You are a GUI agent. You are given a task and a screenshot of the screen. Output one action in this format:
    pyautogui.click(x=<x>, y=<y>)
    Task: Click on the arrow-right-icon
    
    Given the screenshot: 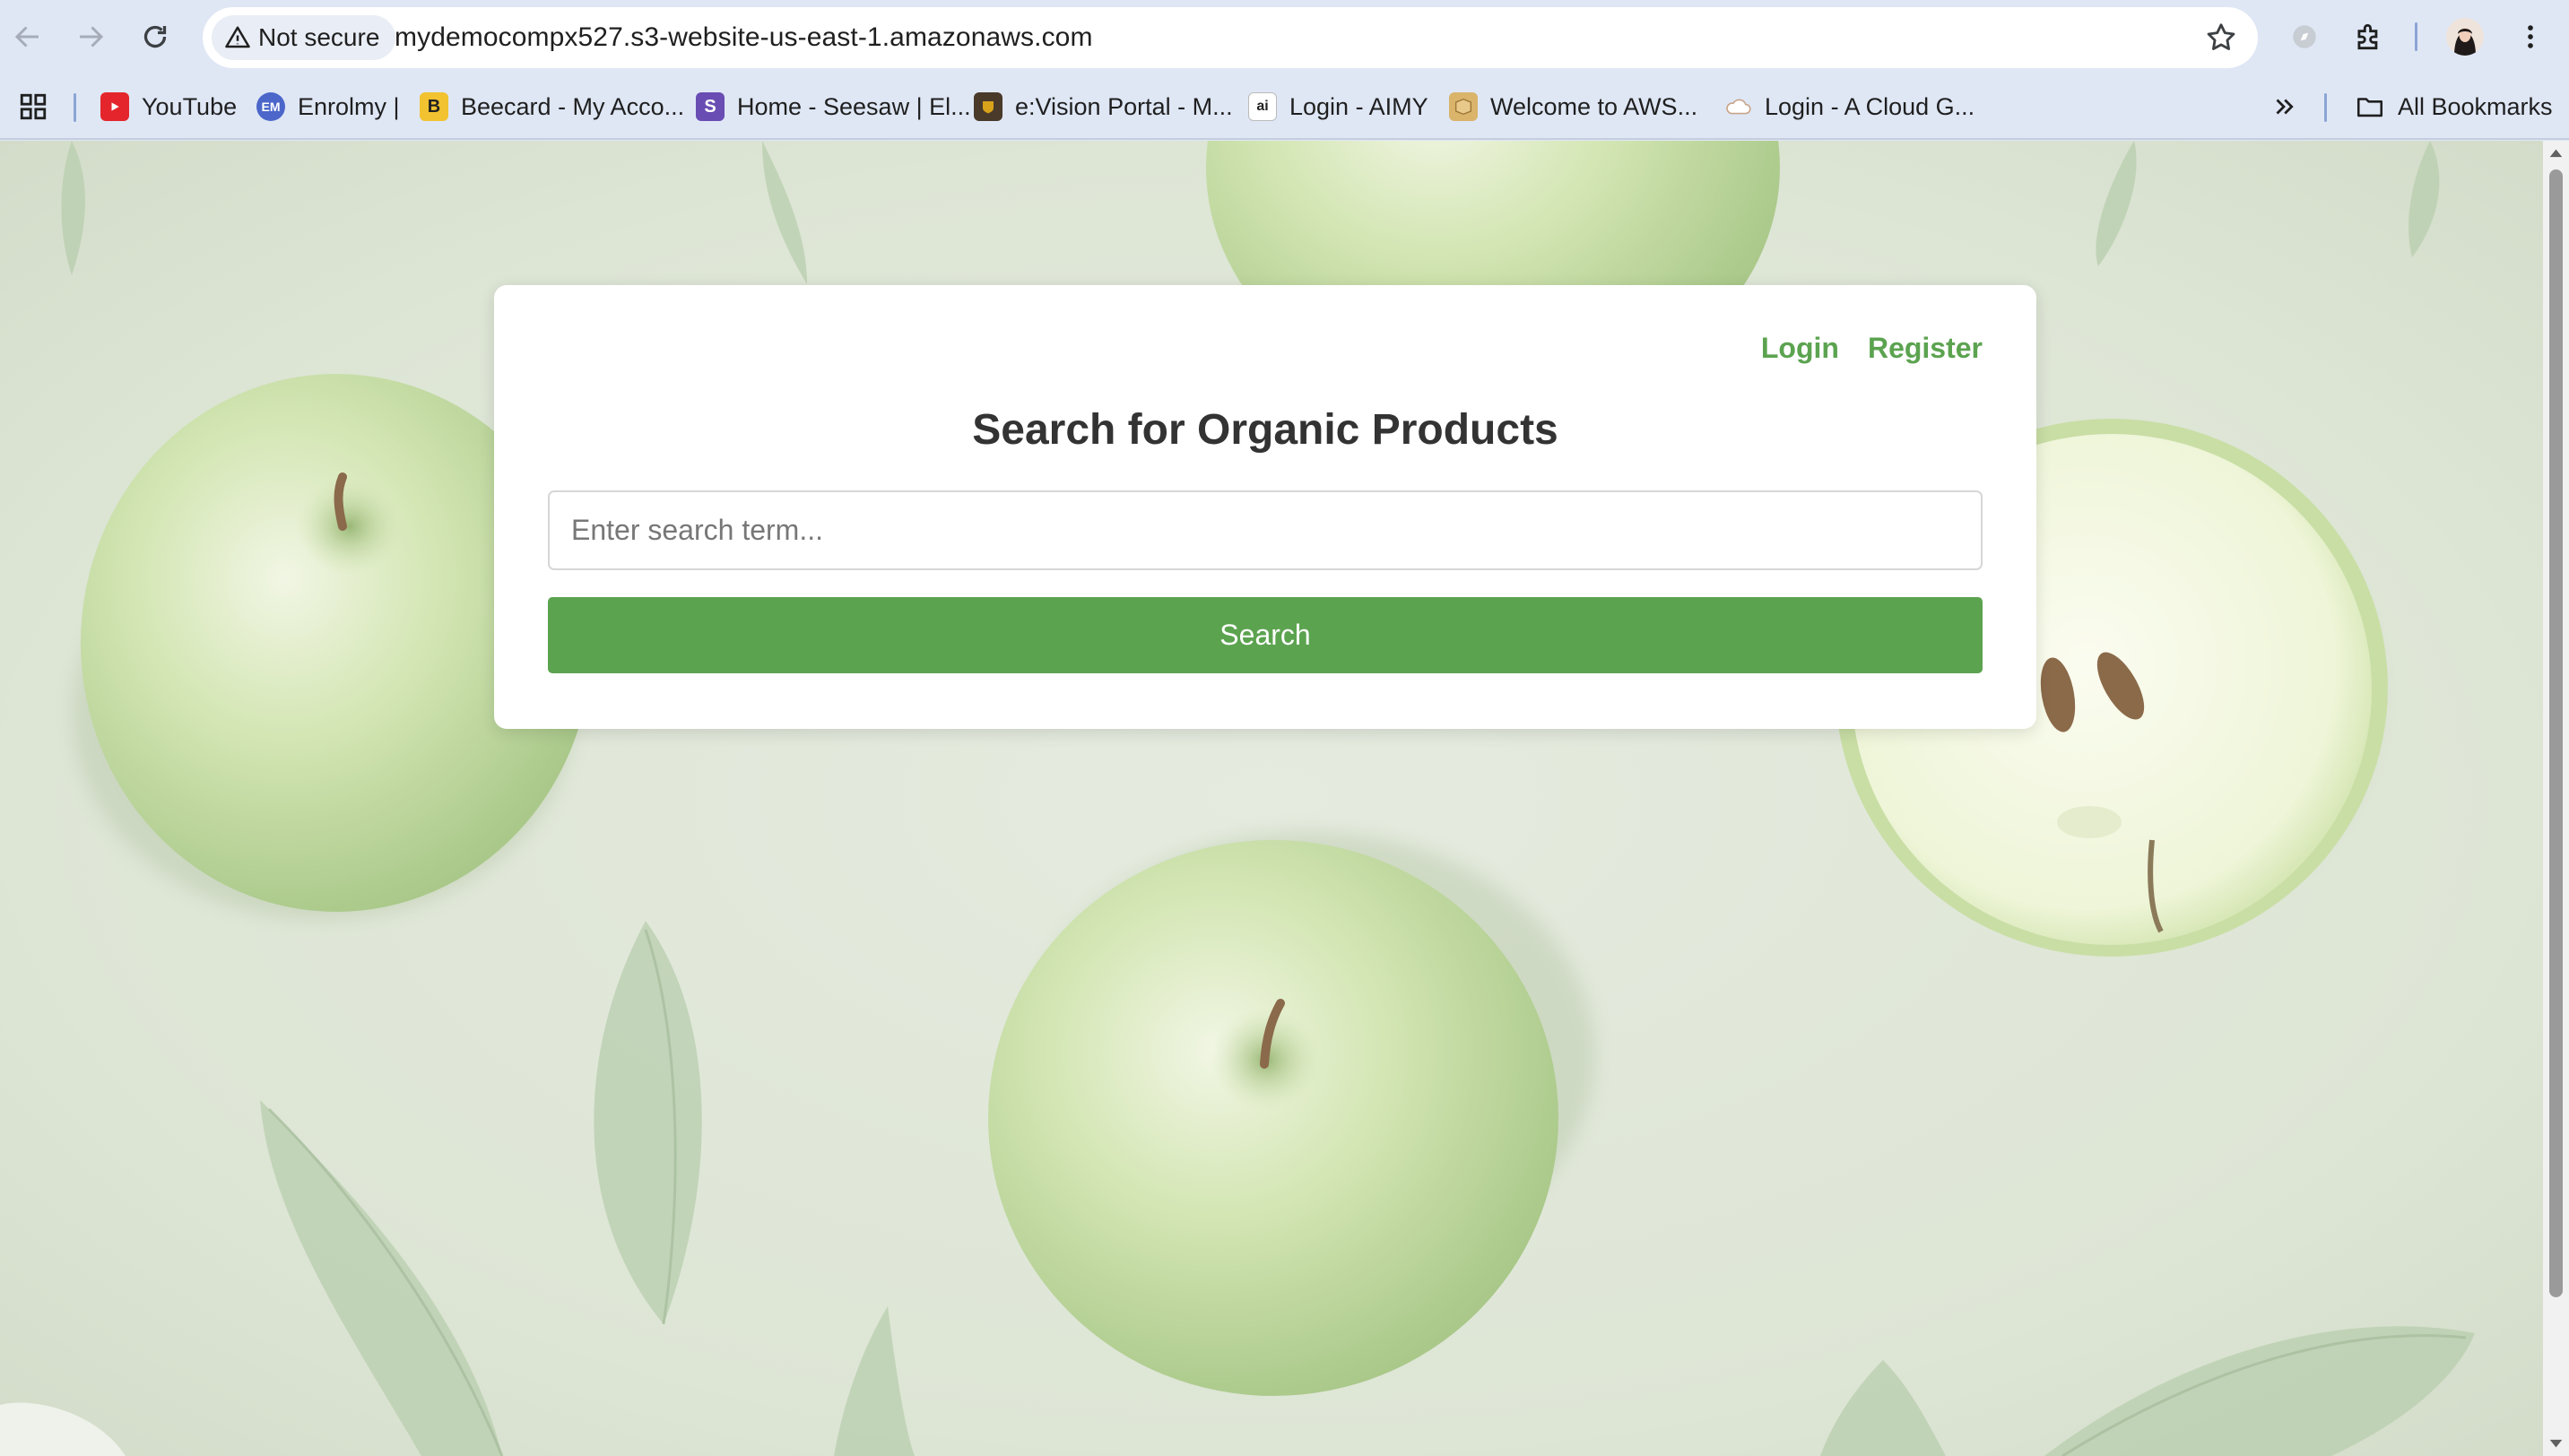 What is the action you would take?
    pyautogui.click(x=92, y=37)
    